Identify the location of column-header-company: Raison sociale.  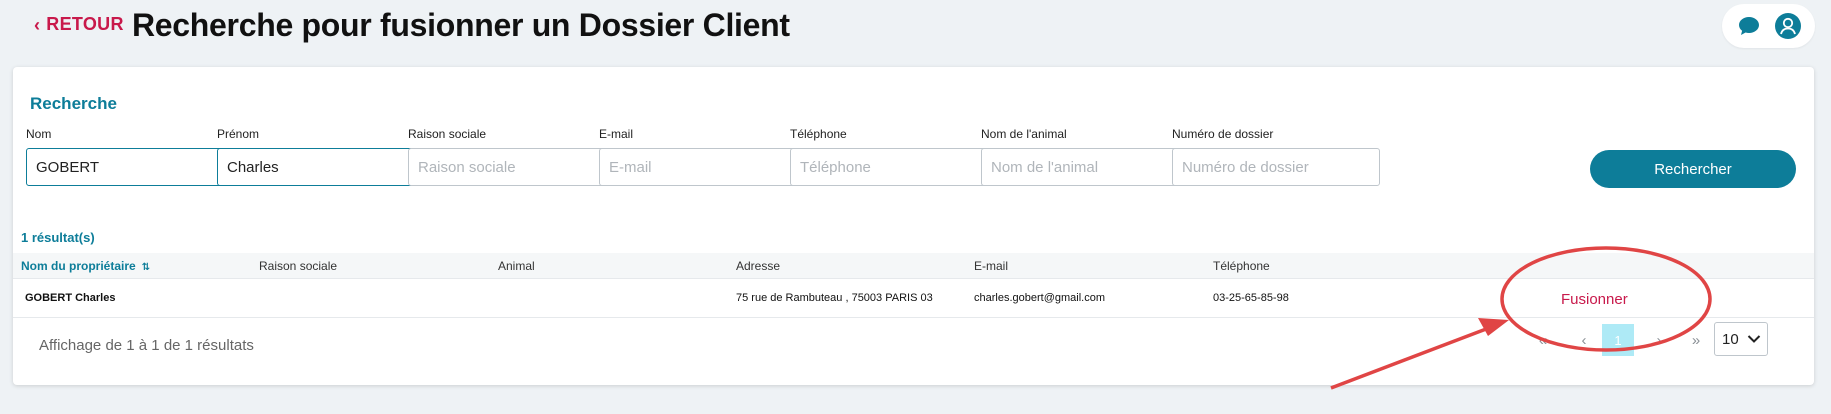
(298, 266).